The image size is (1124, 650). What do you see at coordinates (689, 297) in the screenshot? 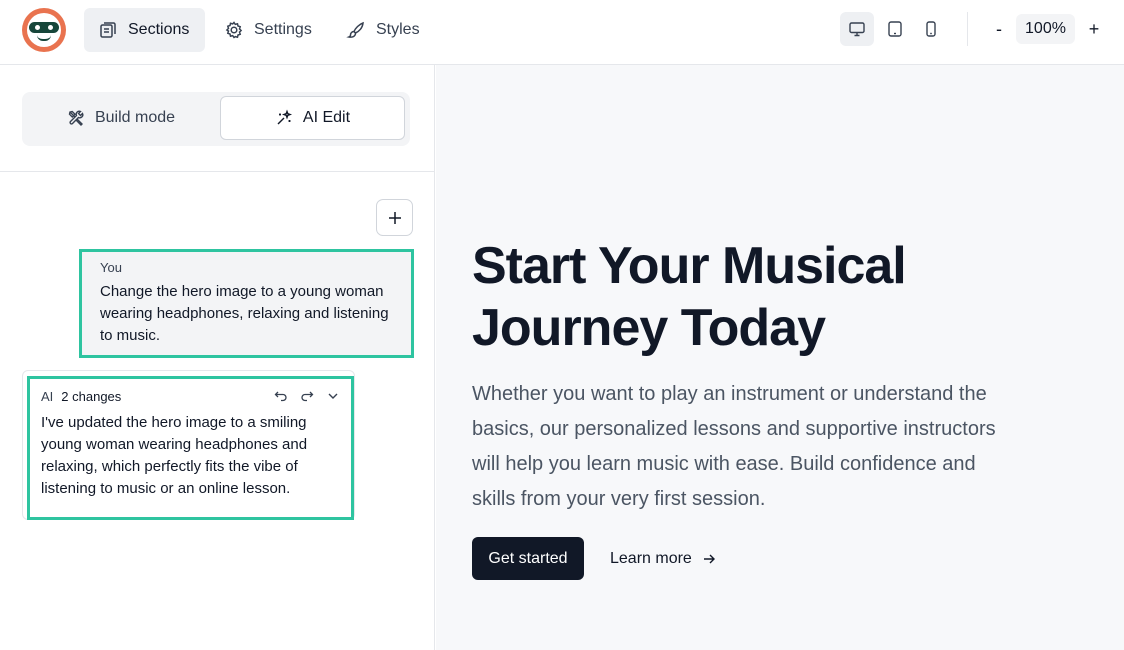
I see `hero-title: Start Your Musical Journey Today` at bounding box center [689, 297].